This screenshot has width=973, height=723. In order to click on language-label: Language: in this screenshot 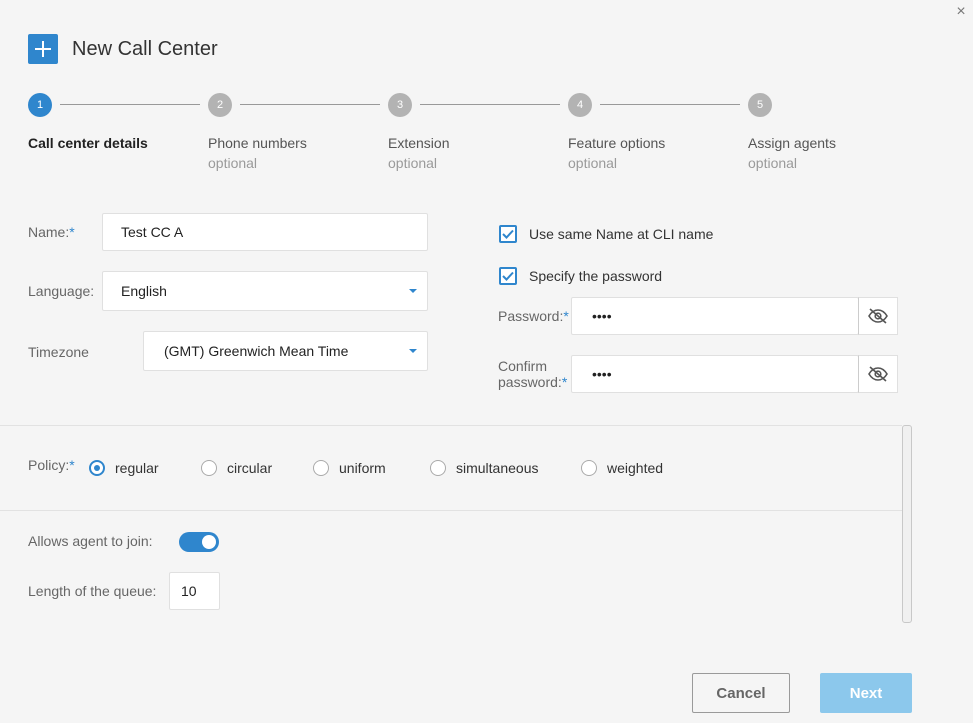, I will do `click(61, 291)`.